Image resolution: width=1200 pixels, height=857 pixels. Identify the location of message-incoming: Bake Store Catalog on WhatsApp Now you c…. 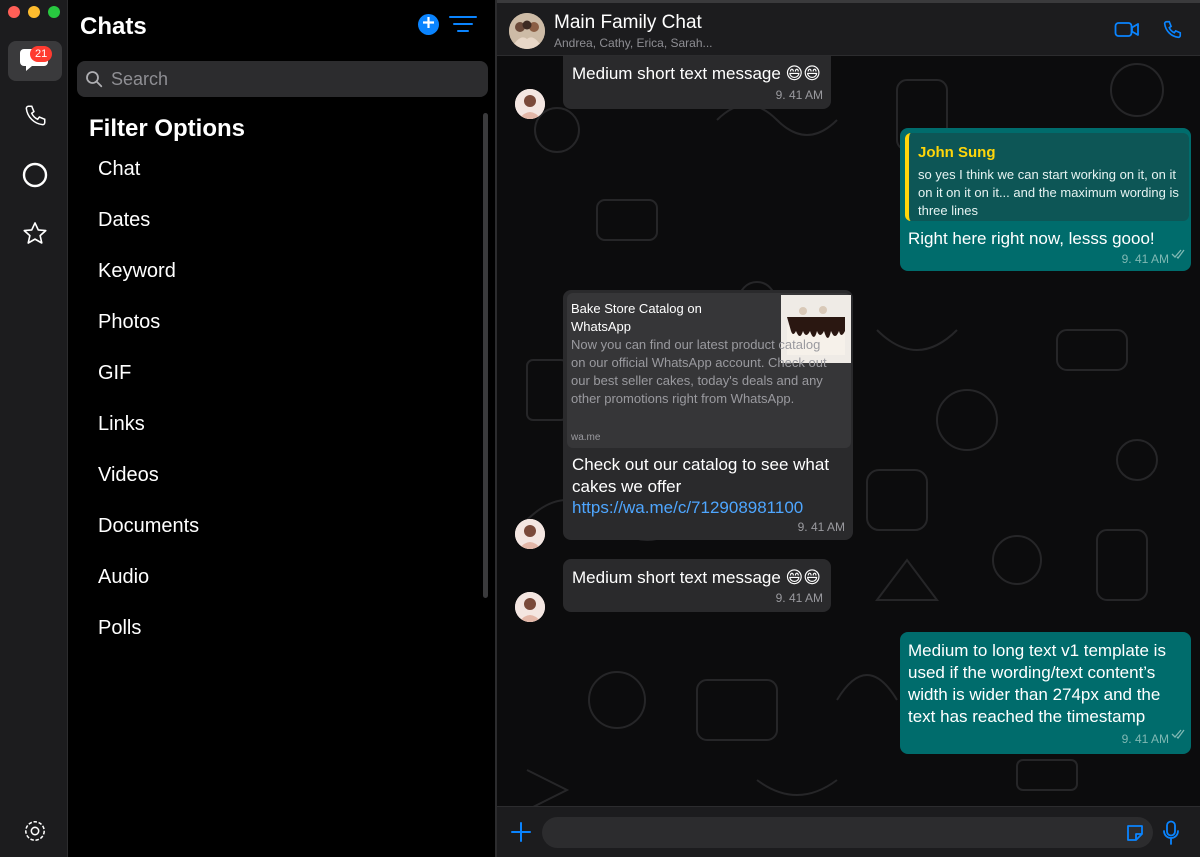
(708, 415).